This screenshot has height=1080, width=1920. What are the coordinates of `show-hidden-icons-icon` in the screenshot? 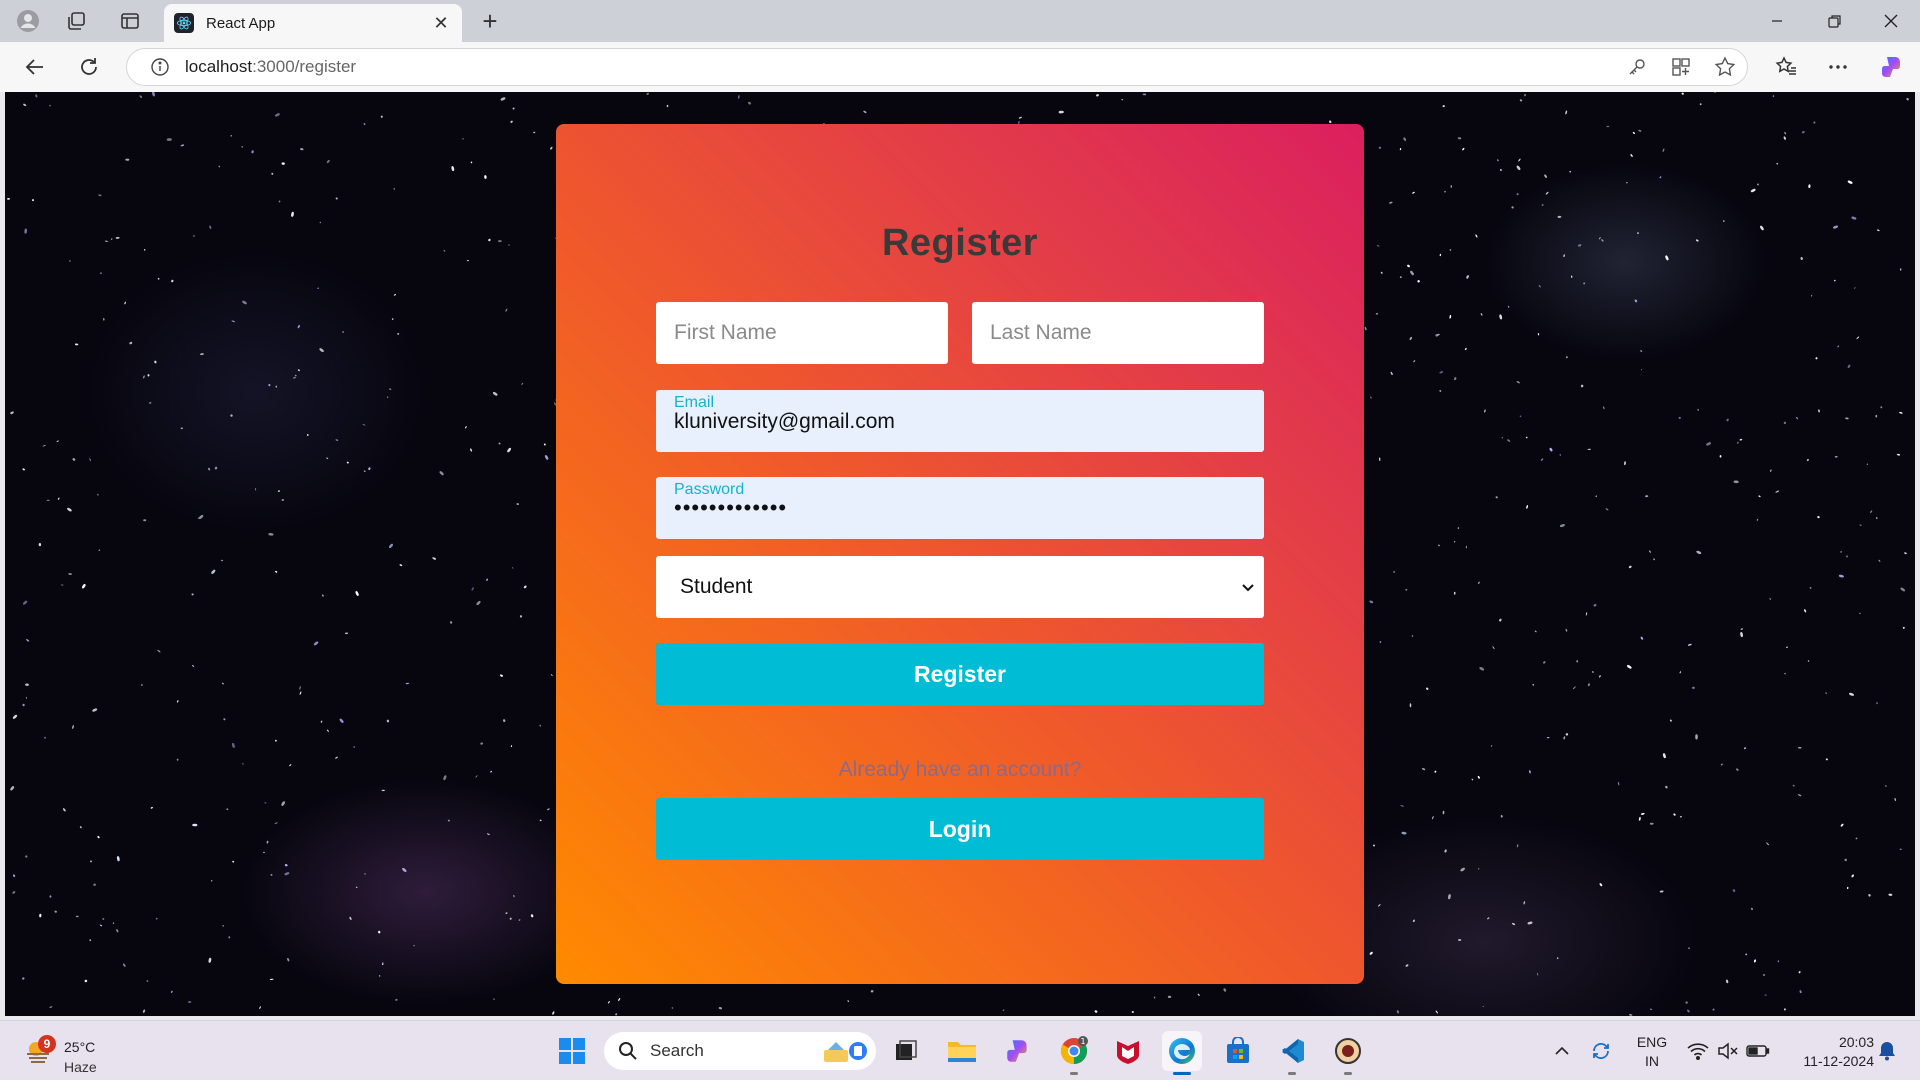 It's located at (1562, 1051).